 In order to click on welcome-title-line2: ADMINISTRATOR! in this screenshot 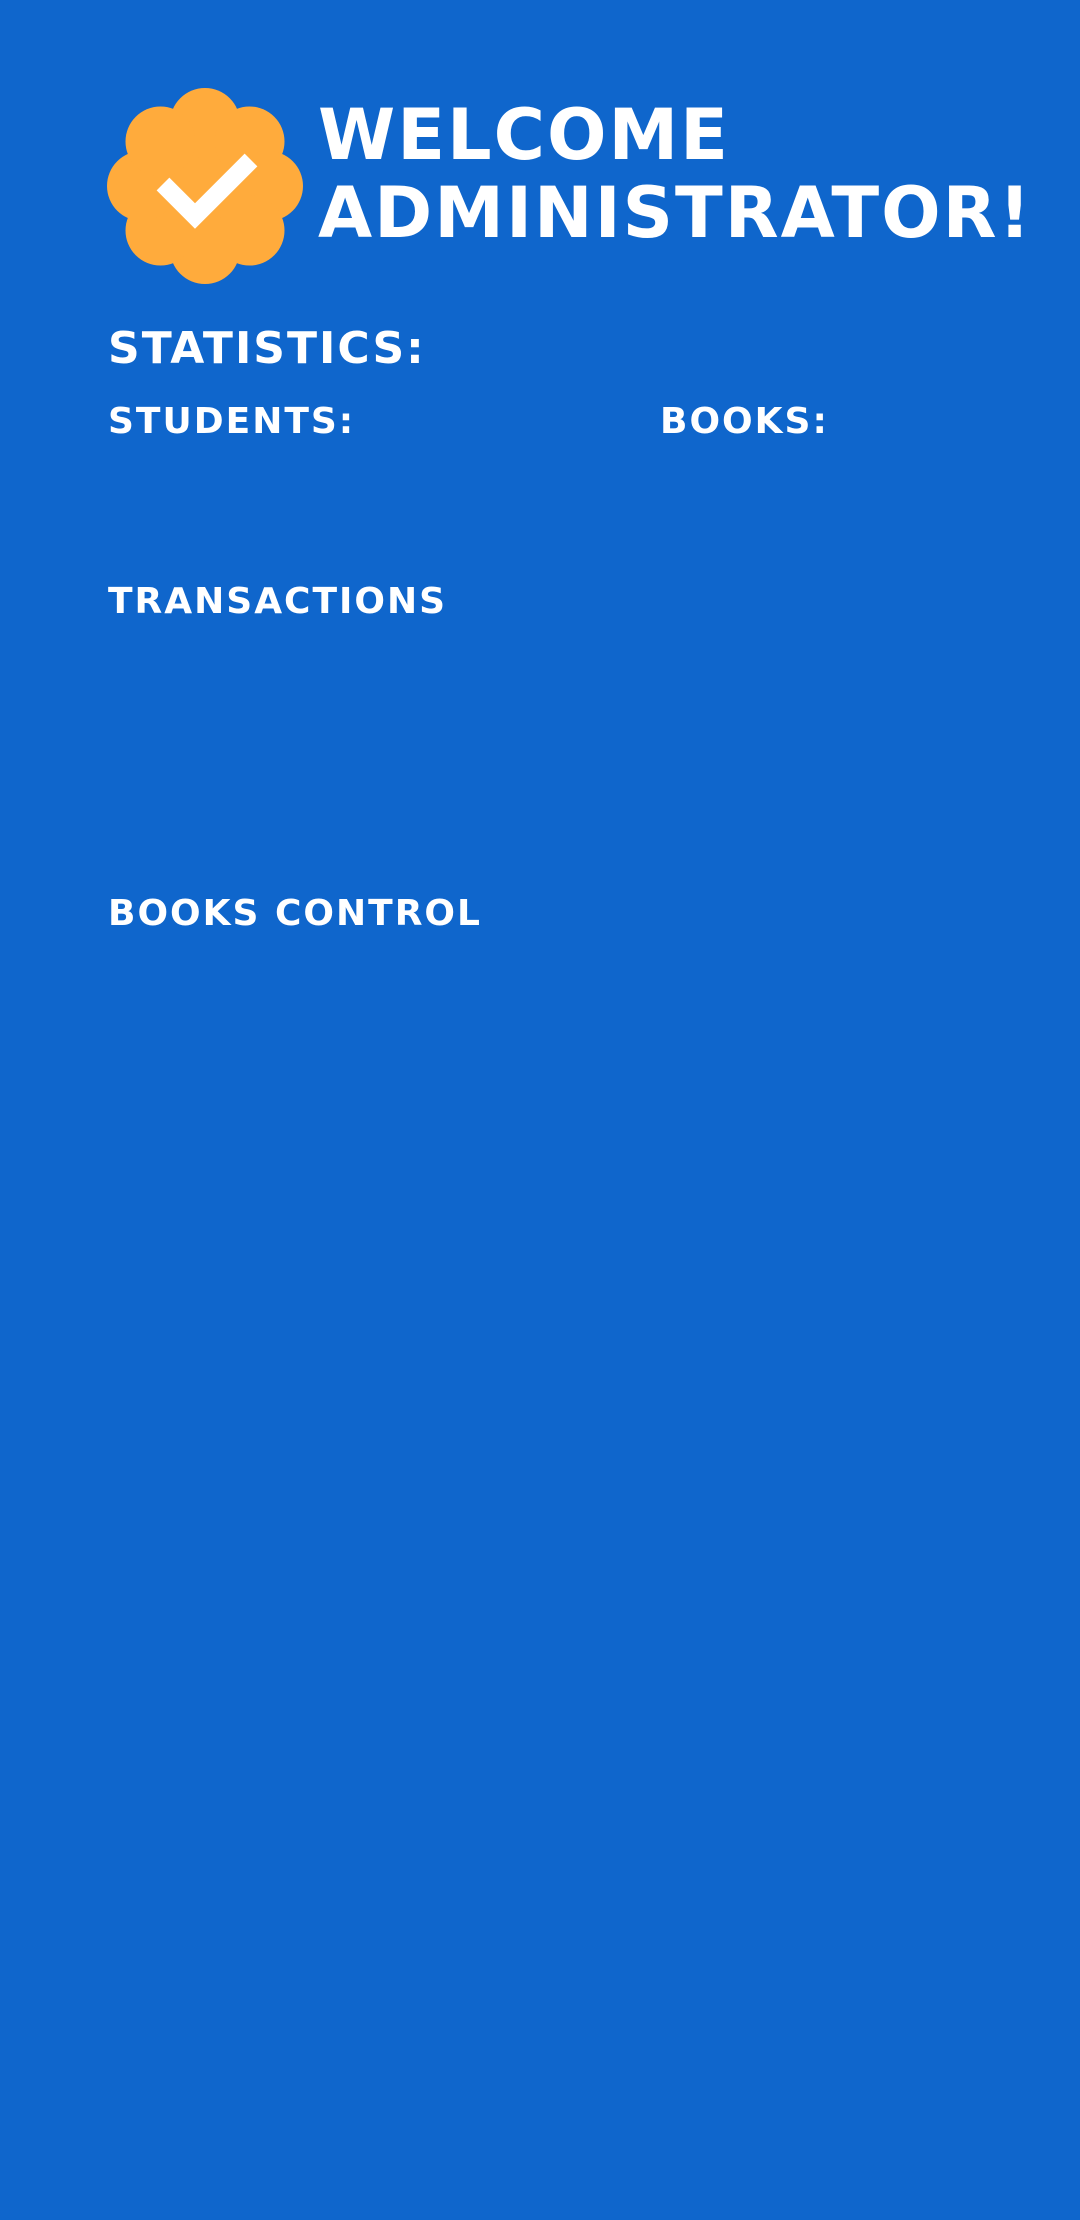, I will do `click(675, 213)`.